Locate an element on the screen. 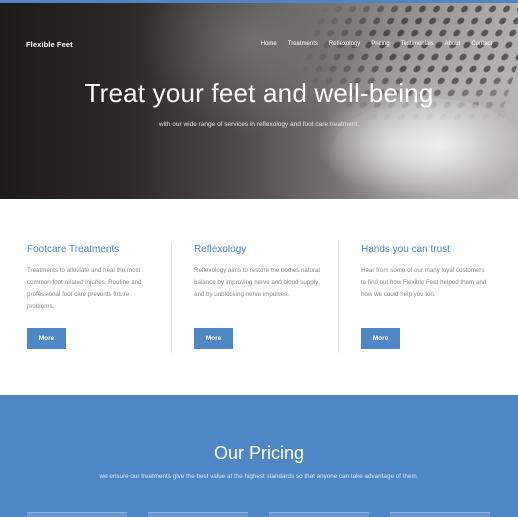 This screenshot has height=517, width=518. nav-contact: Contact is located at coordinates (481, 44).